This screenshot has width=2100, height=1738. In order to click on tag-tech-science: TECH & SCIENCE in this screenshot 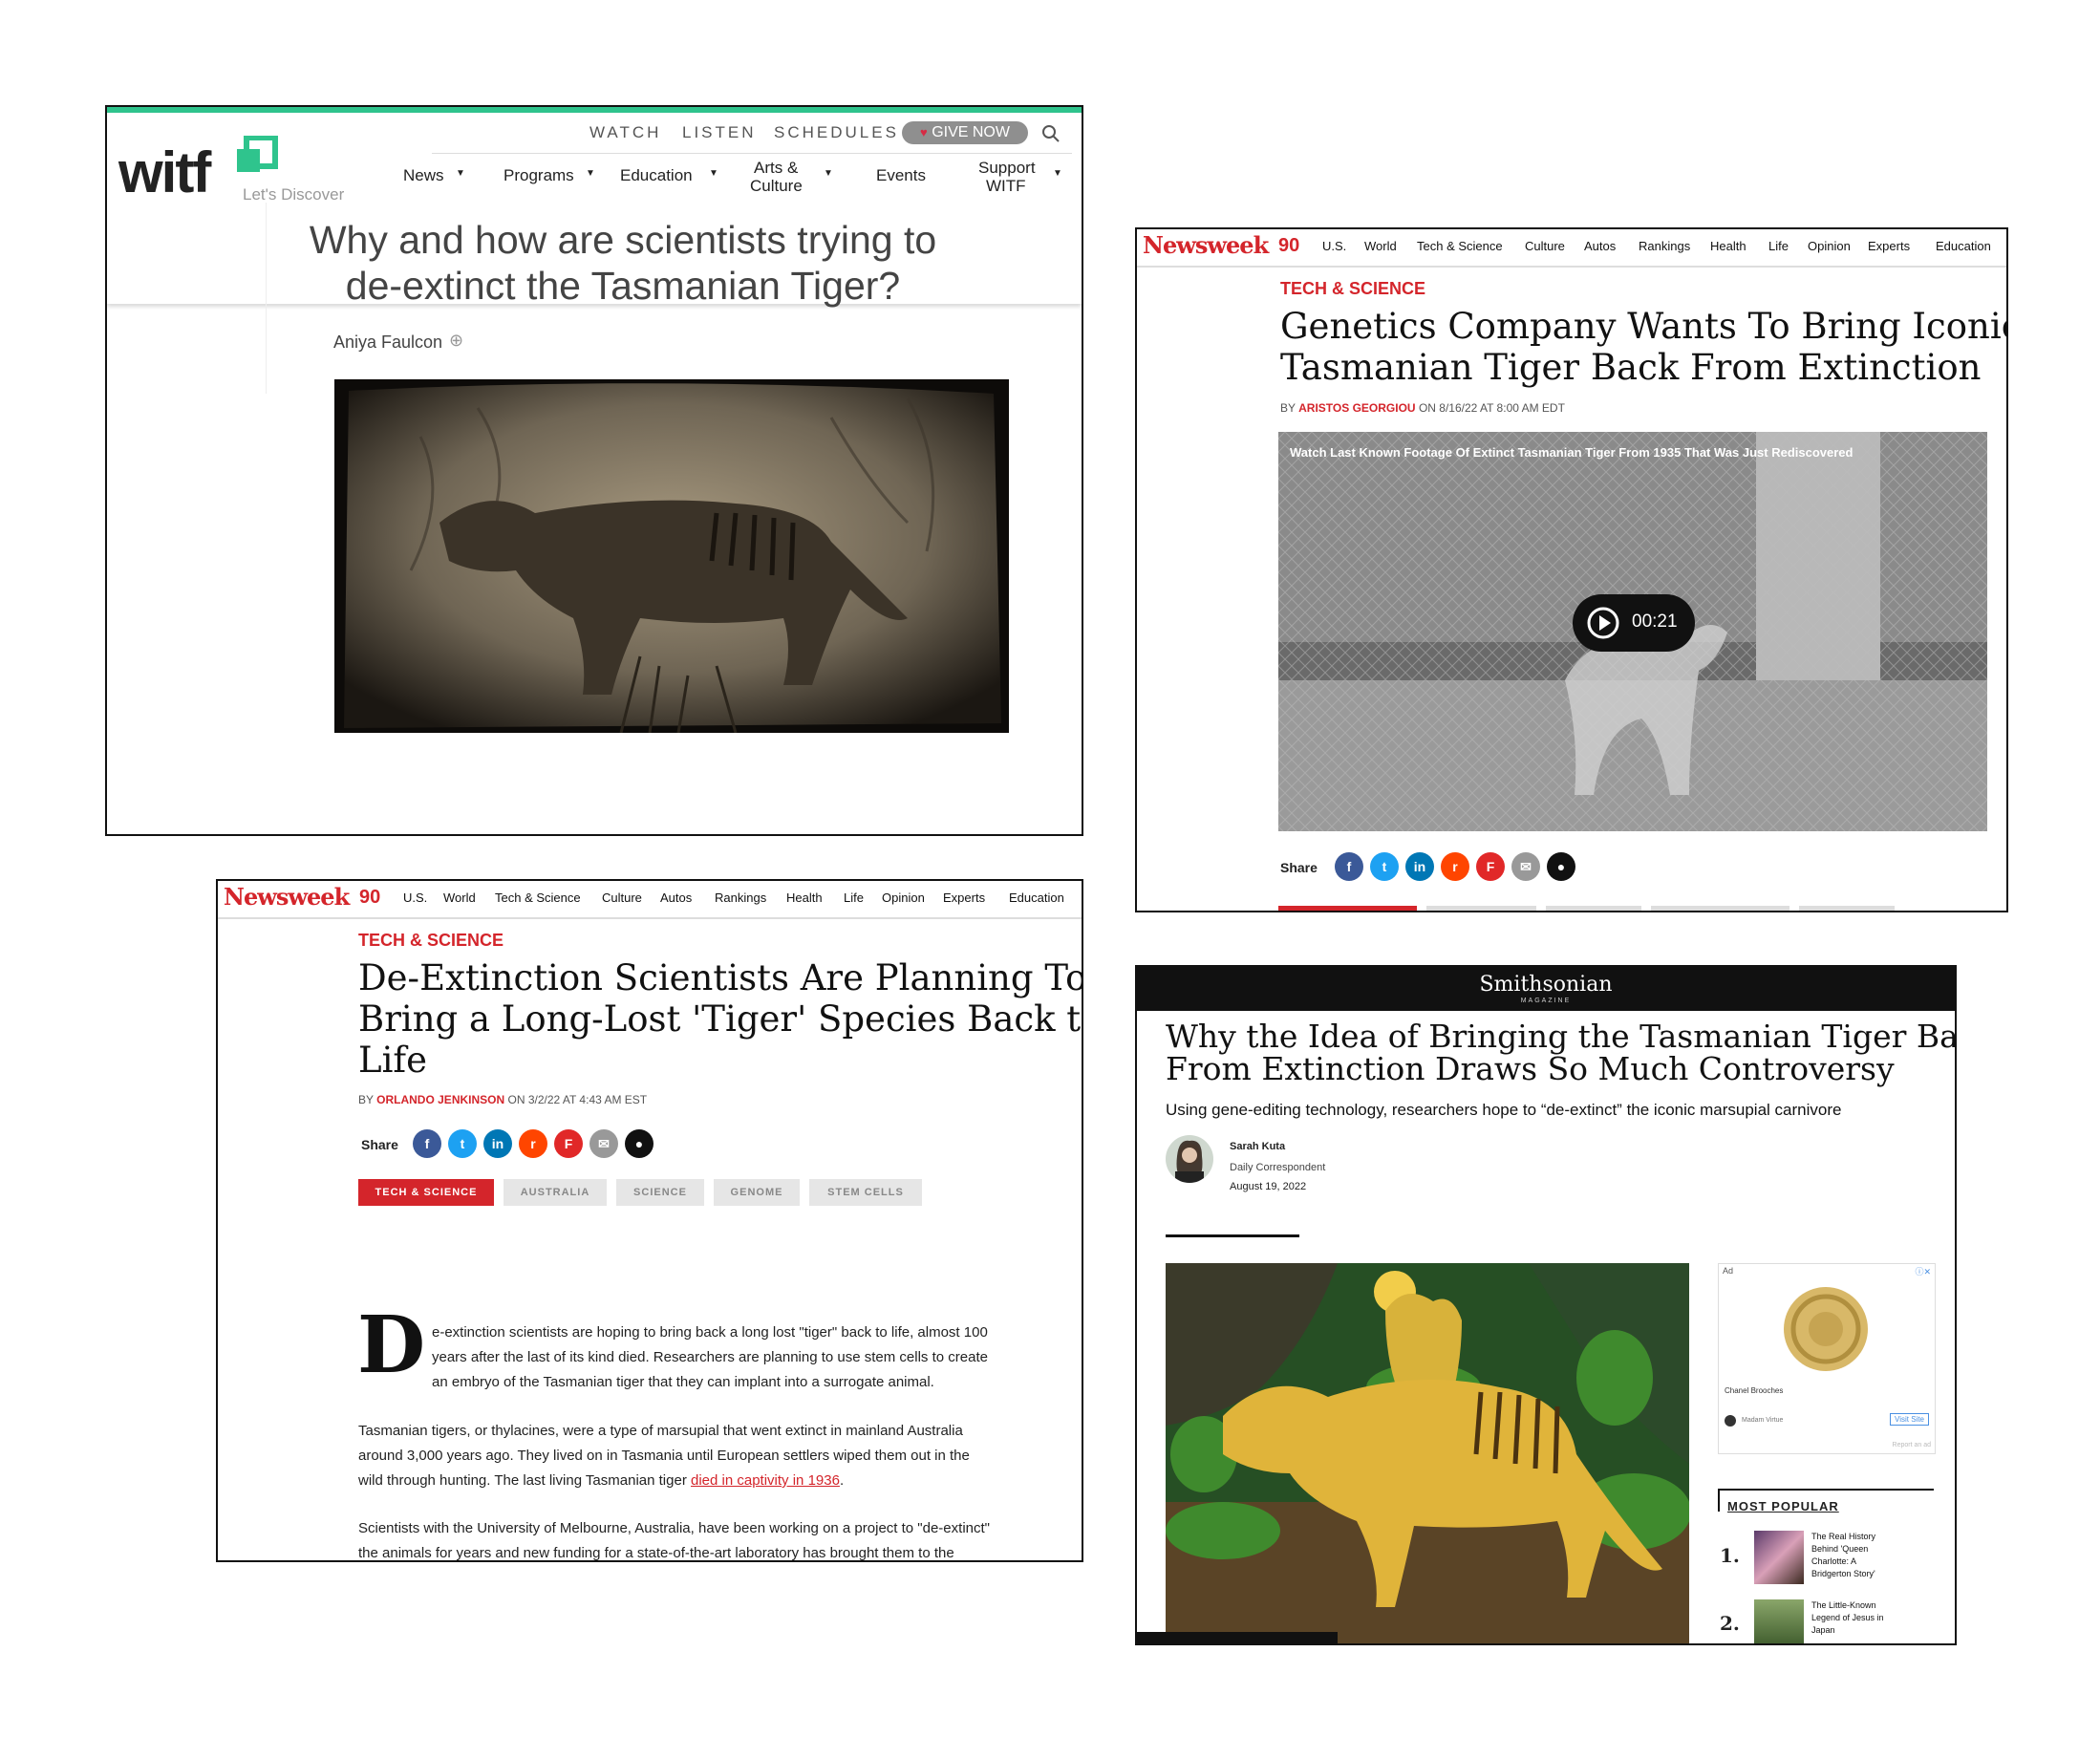, I will do `click(426, 1192)`.